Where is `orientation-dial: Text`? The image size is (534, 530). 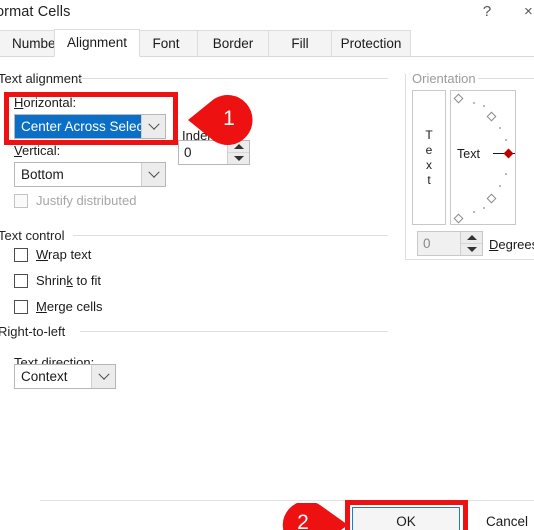
orientation-dial: Text is located at coordinates (483, 157).